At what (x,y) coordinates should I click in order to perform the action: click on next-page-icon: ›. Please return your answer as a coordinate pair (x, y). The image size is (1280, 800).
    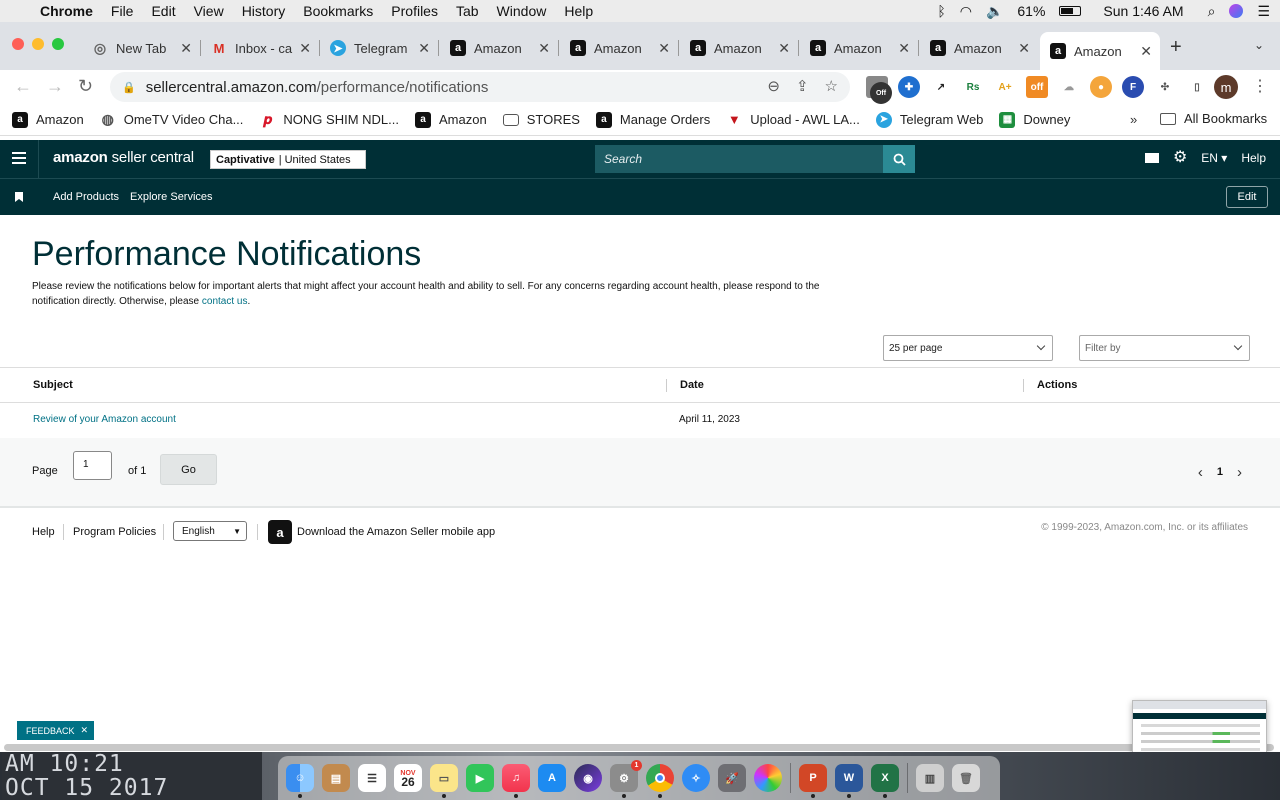
    Looking at the image, I should click on (1239, 472).